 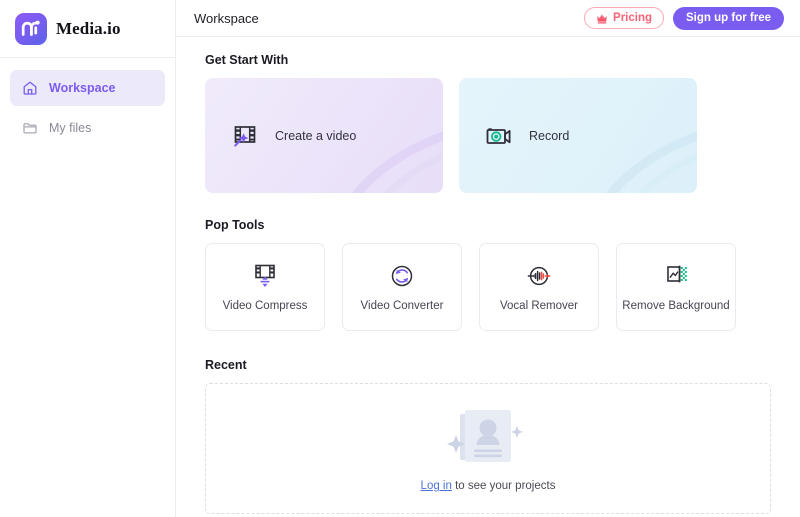 I want to click on video-camera-record-icon, so click(x=498, y=136).